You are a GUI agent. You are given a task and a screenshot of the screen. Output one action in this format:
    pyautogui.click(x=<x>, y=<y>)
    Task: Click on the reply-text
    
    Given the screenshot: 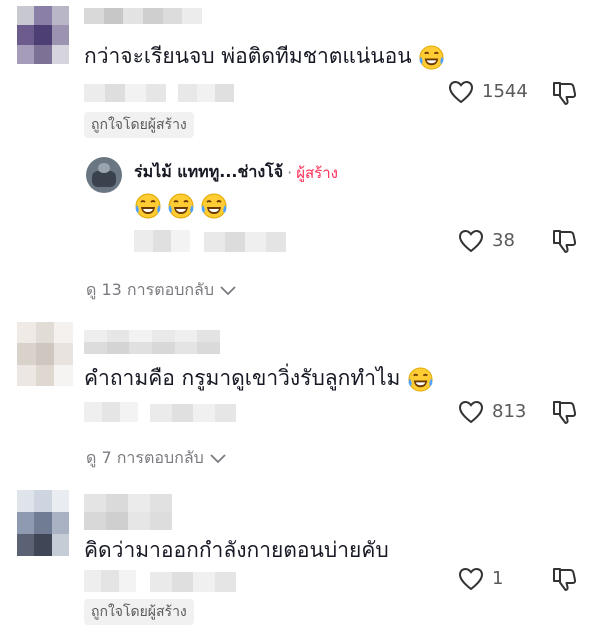 What is the action you would take?
    pyautogui.click(x=181, y=206)
    